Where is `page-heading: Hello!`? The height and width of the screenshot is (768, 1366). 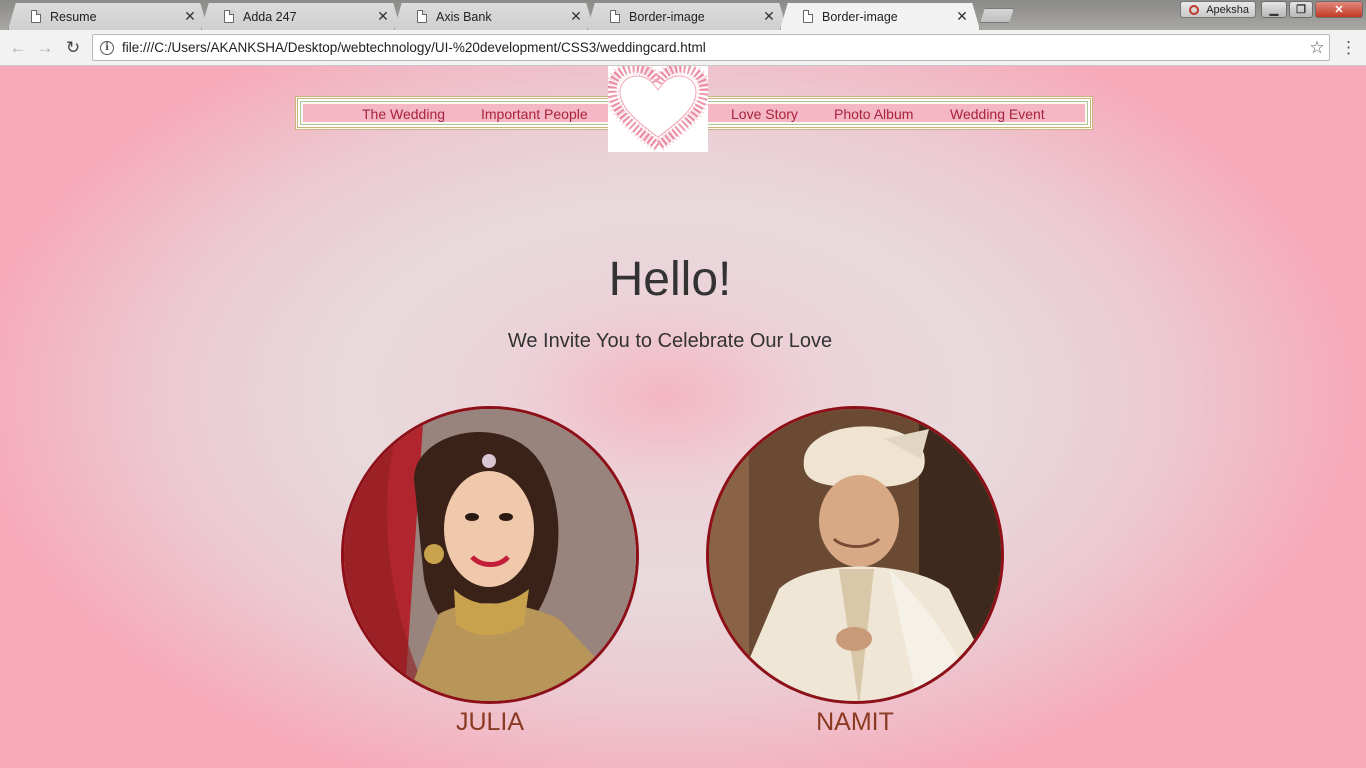
page-heading: Hello! is located at coordinates (670, 279).